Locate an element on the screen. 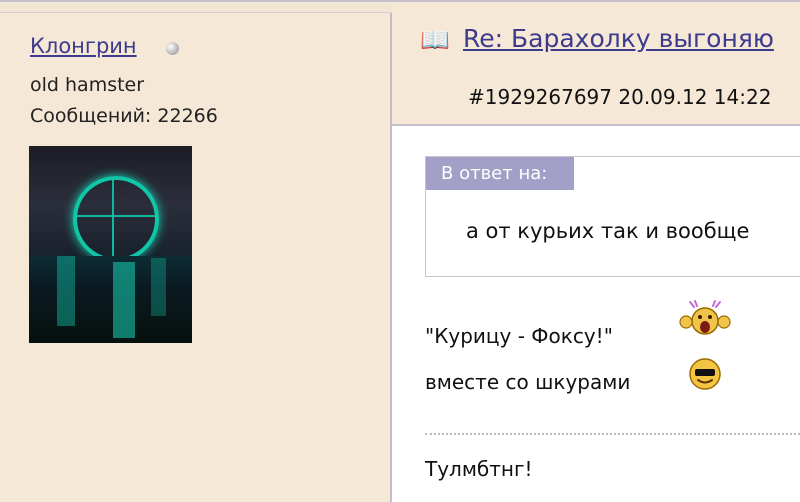 This screenshot has width=800, height=502. post-id: #1929267697 is located at coordinates (540, 97).